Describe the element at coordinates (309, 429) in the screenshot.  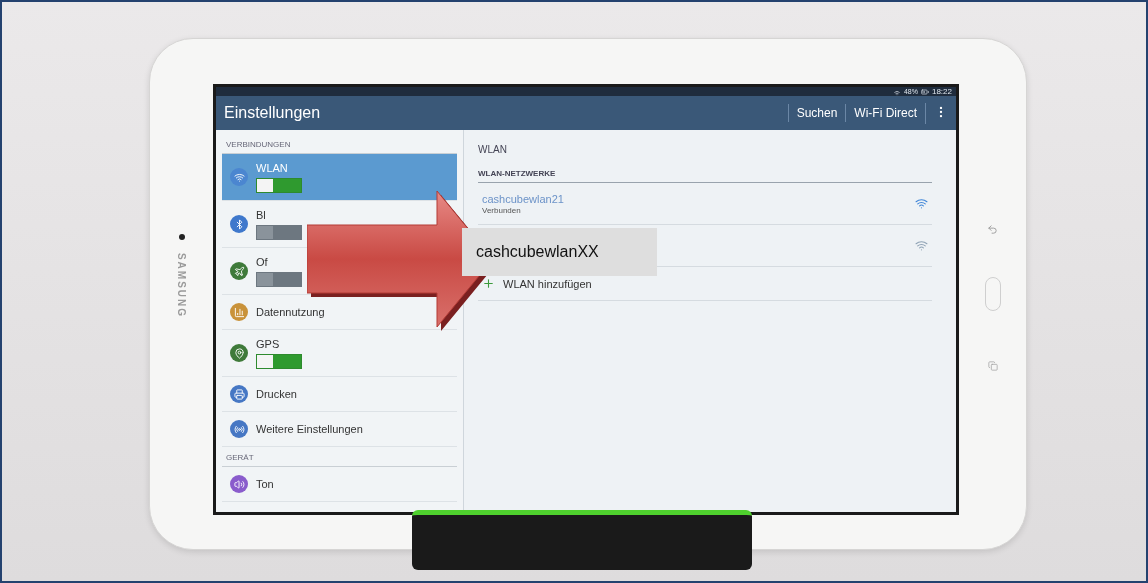
I see `item-label: Weitere Einstellungen` at that location.